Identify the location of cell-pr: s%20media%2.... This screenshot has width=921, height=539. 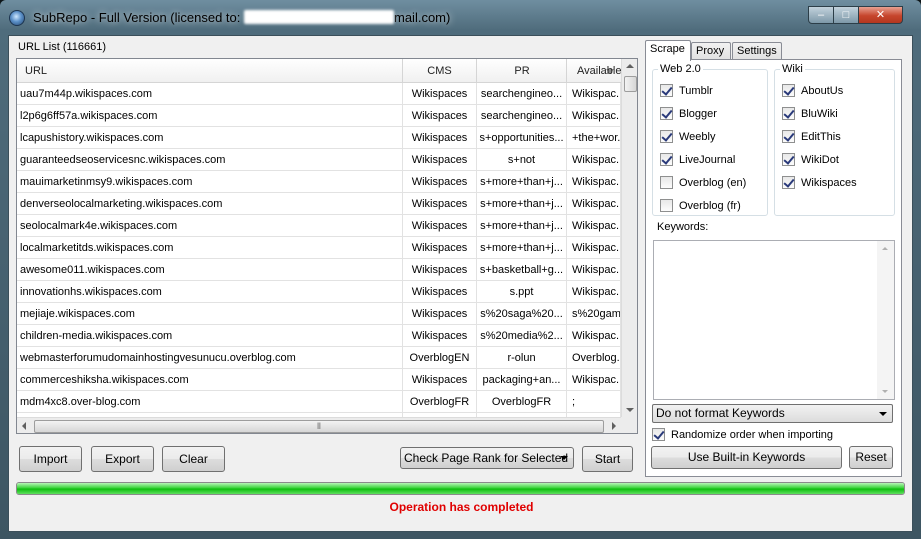
(522, 336).